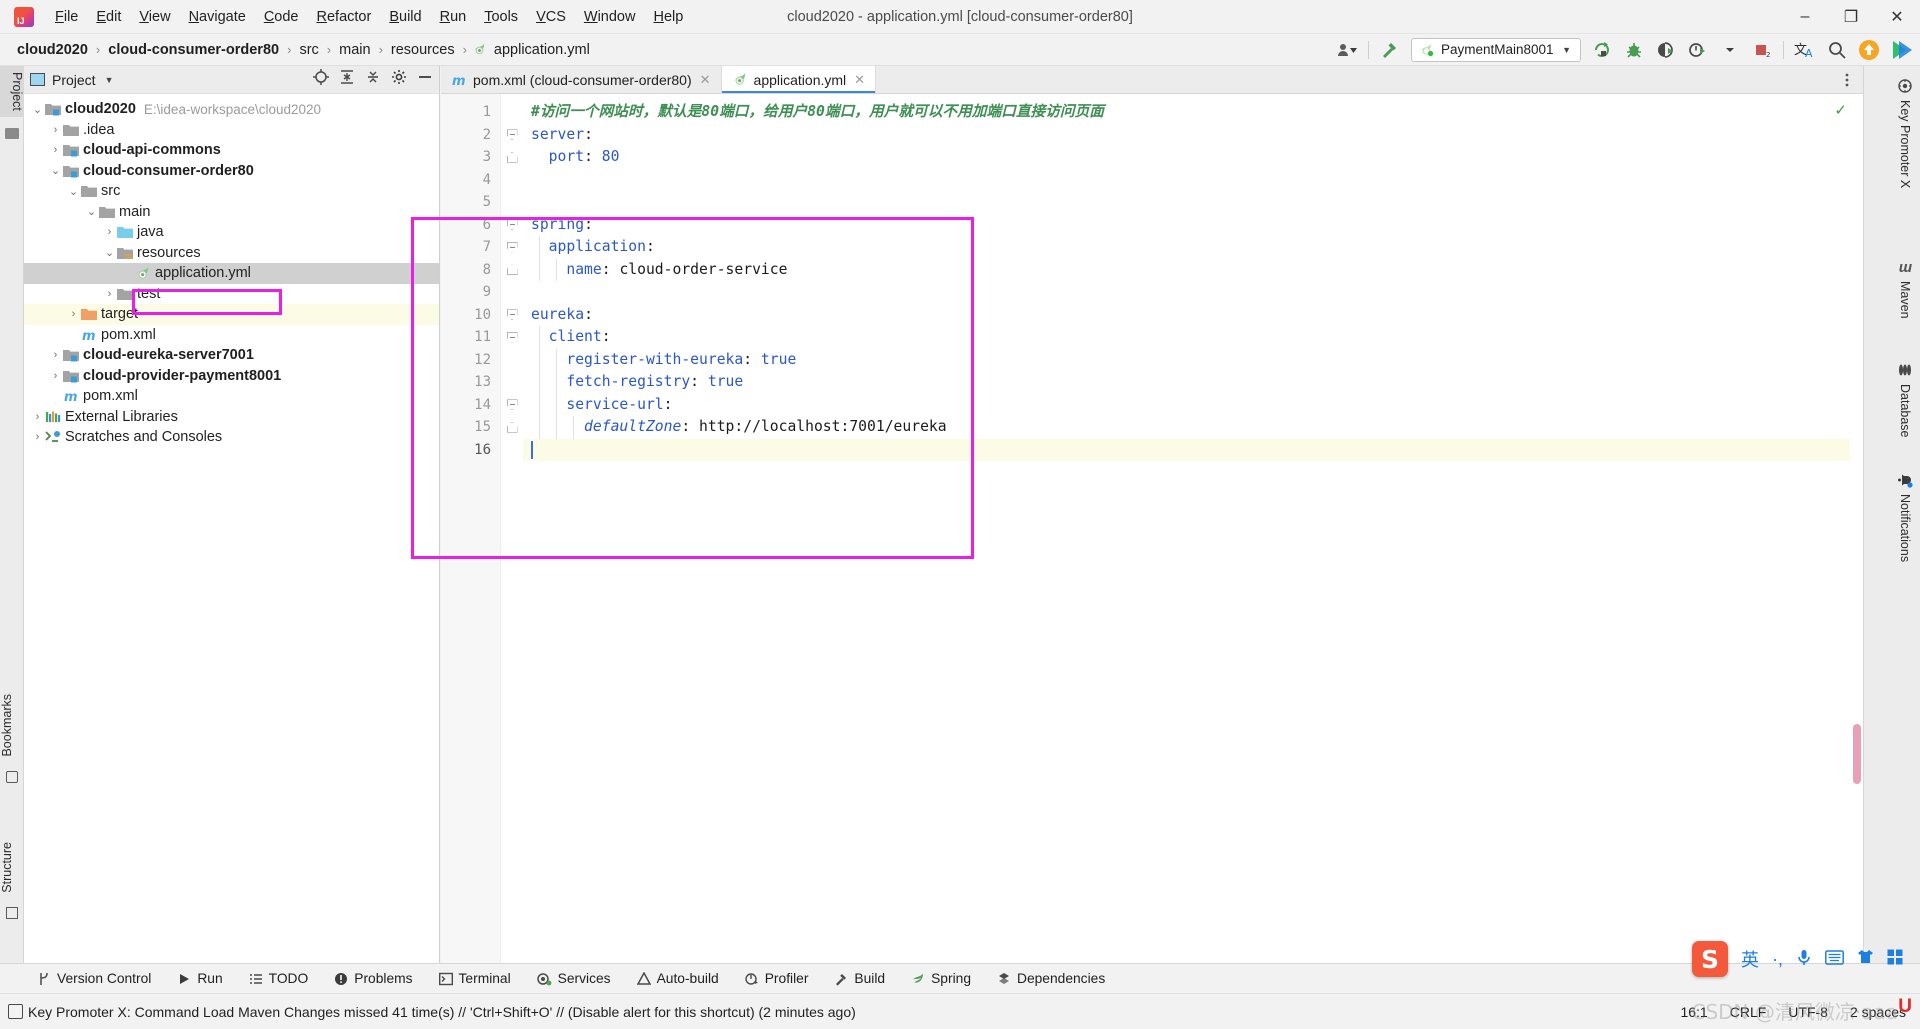 The image size is (1920, 1029). Describe the element at coordinates (1762, 50) in the screenshot. I see `stop-icon: 2` at that location.